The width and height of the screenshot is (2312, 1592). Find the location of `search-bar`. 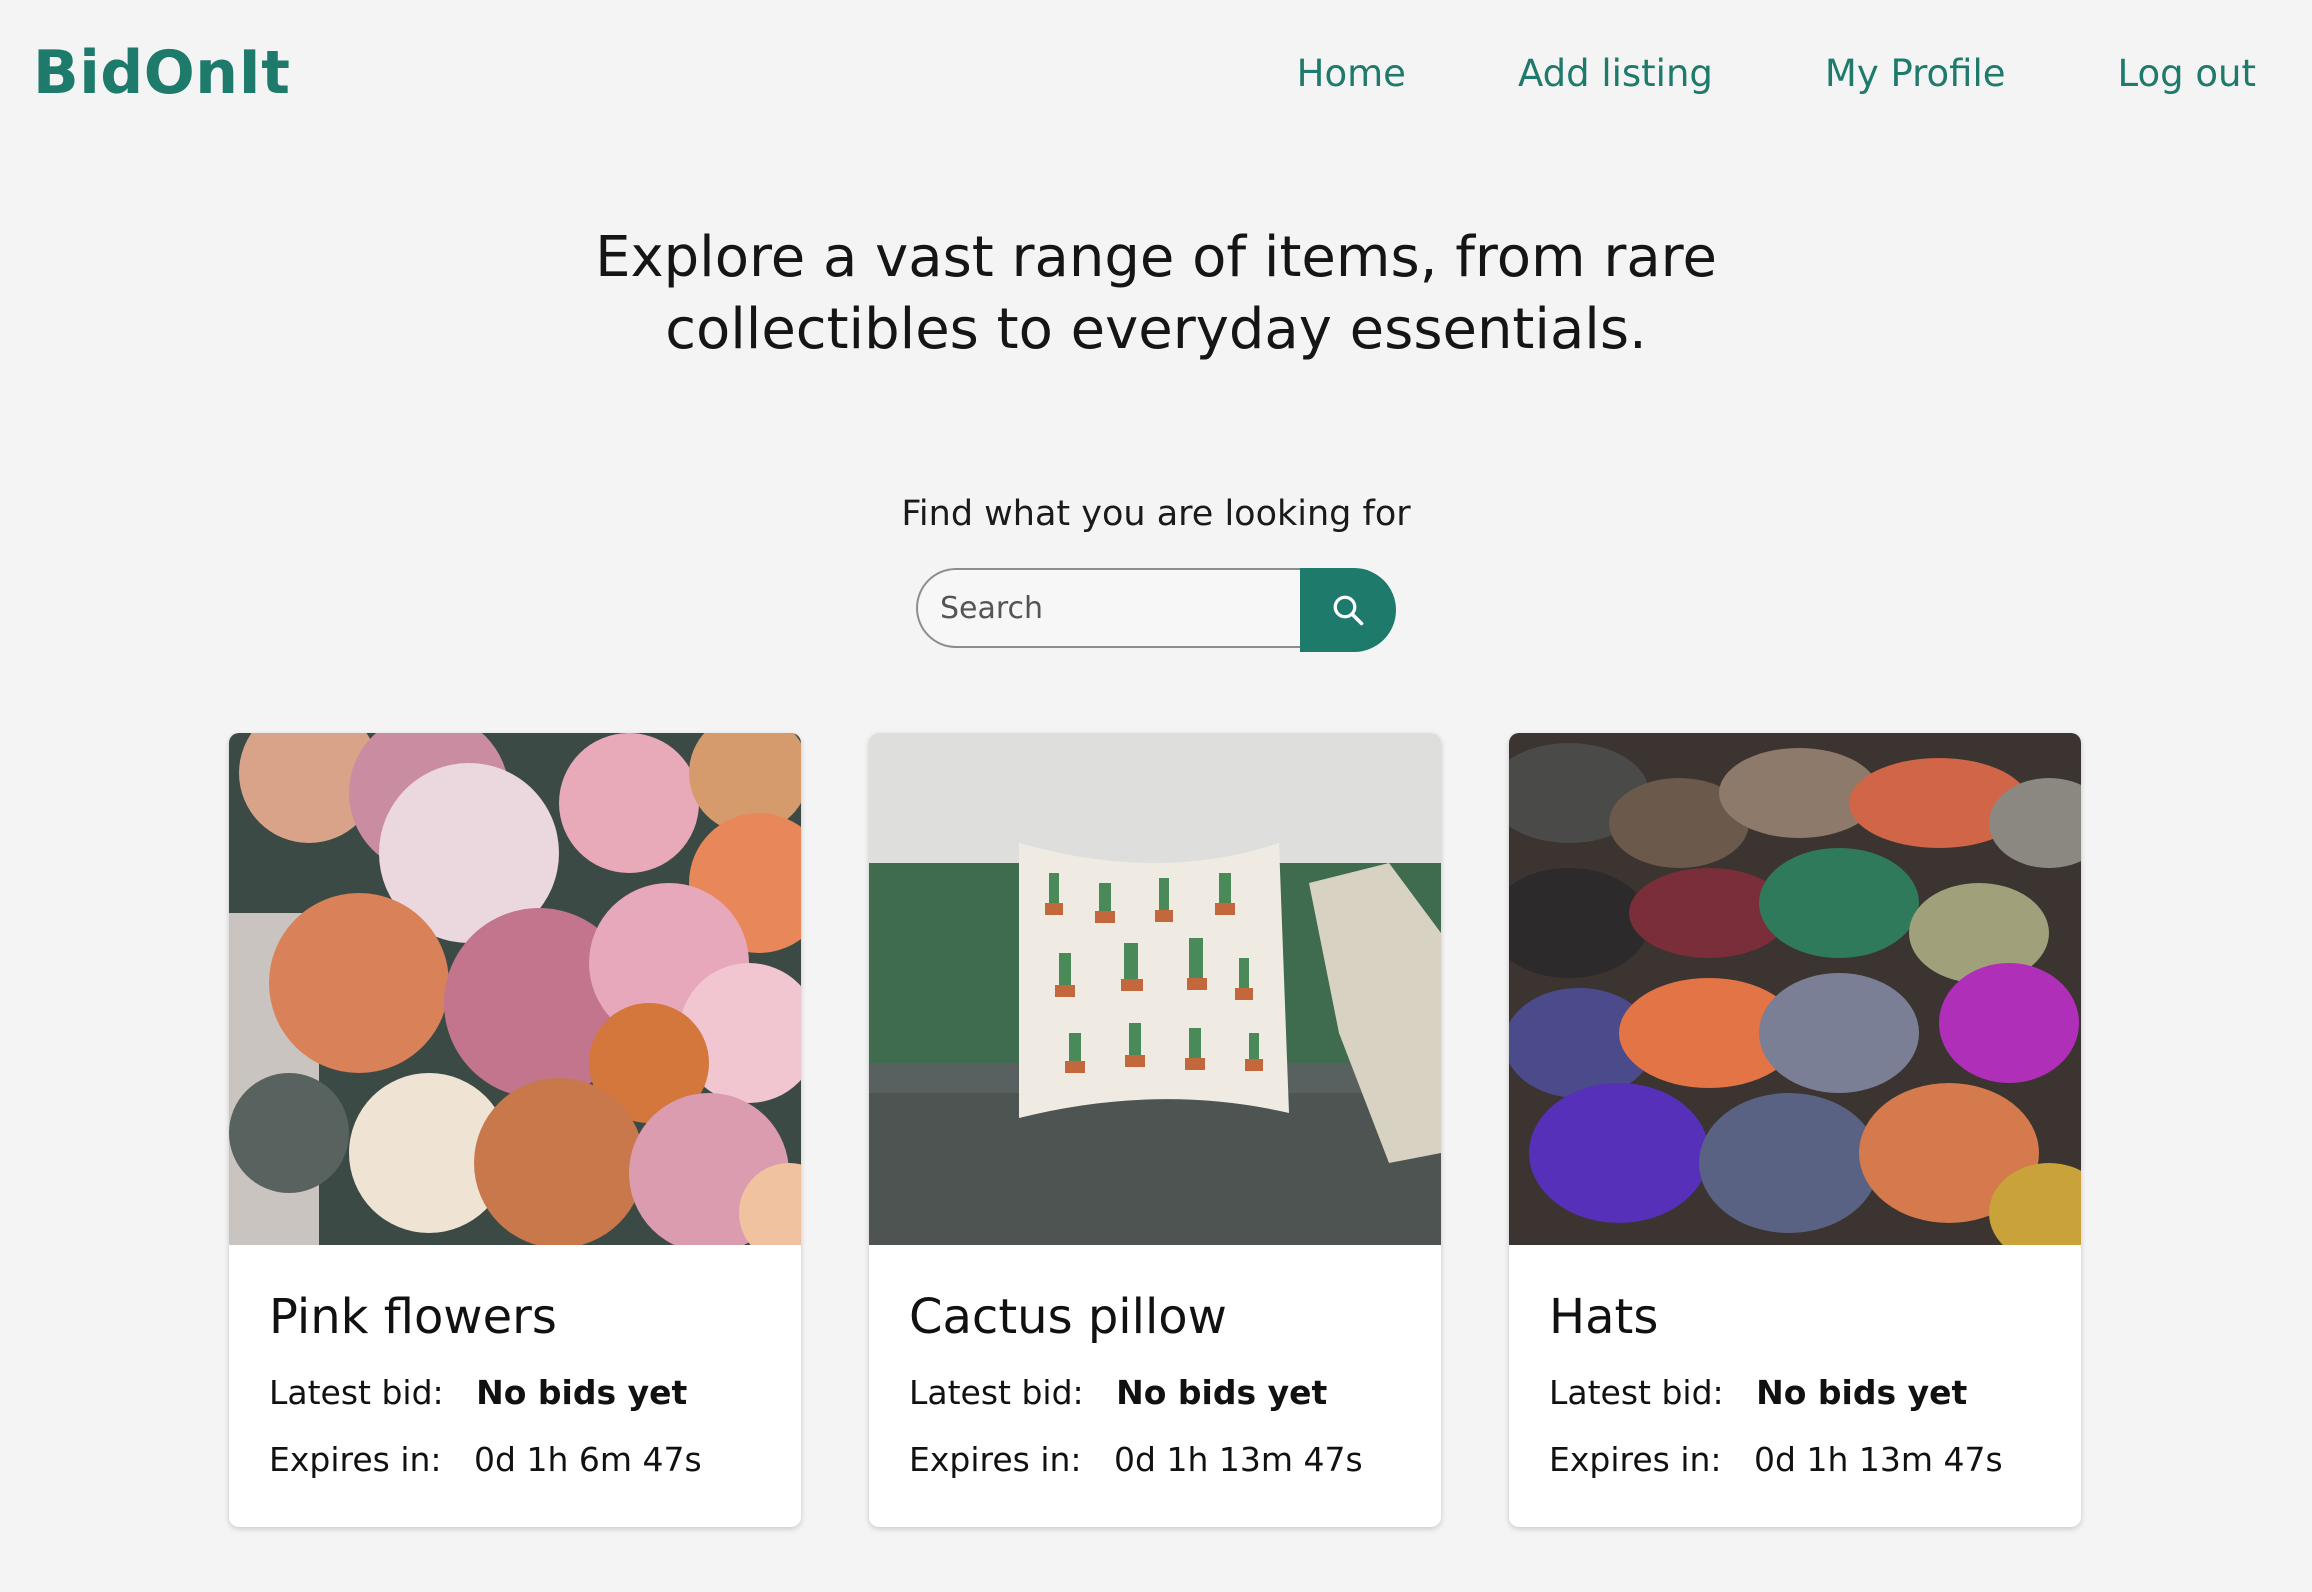

search-bar is located at coordinates (1156, 610).